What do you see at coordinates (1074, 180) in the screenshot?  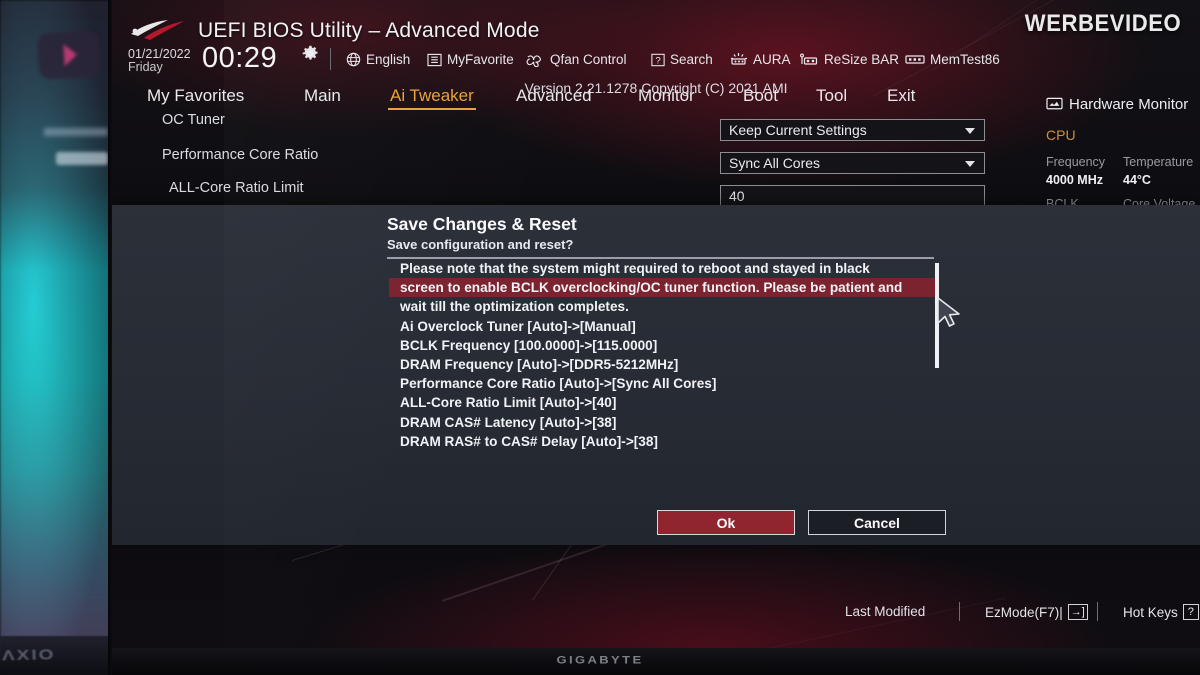 I see `metric-value-frequency: 4000 MHz` at bounding box center [1074, 180].